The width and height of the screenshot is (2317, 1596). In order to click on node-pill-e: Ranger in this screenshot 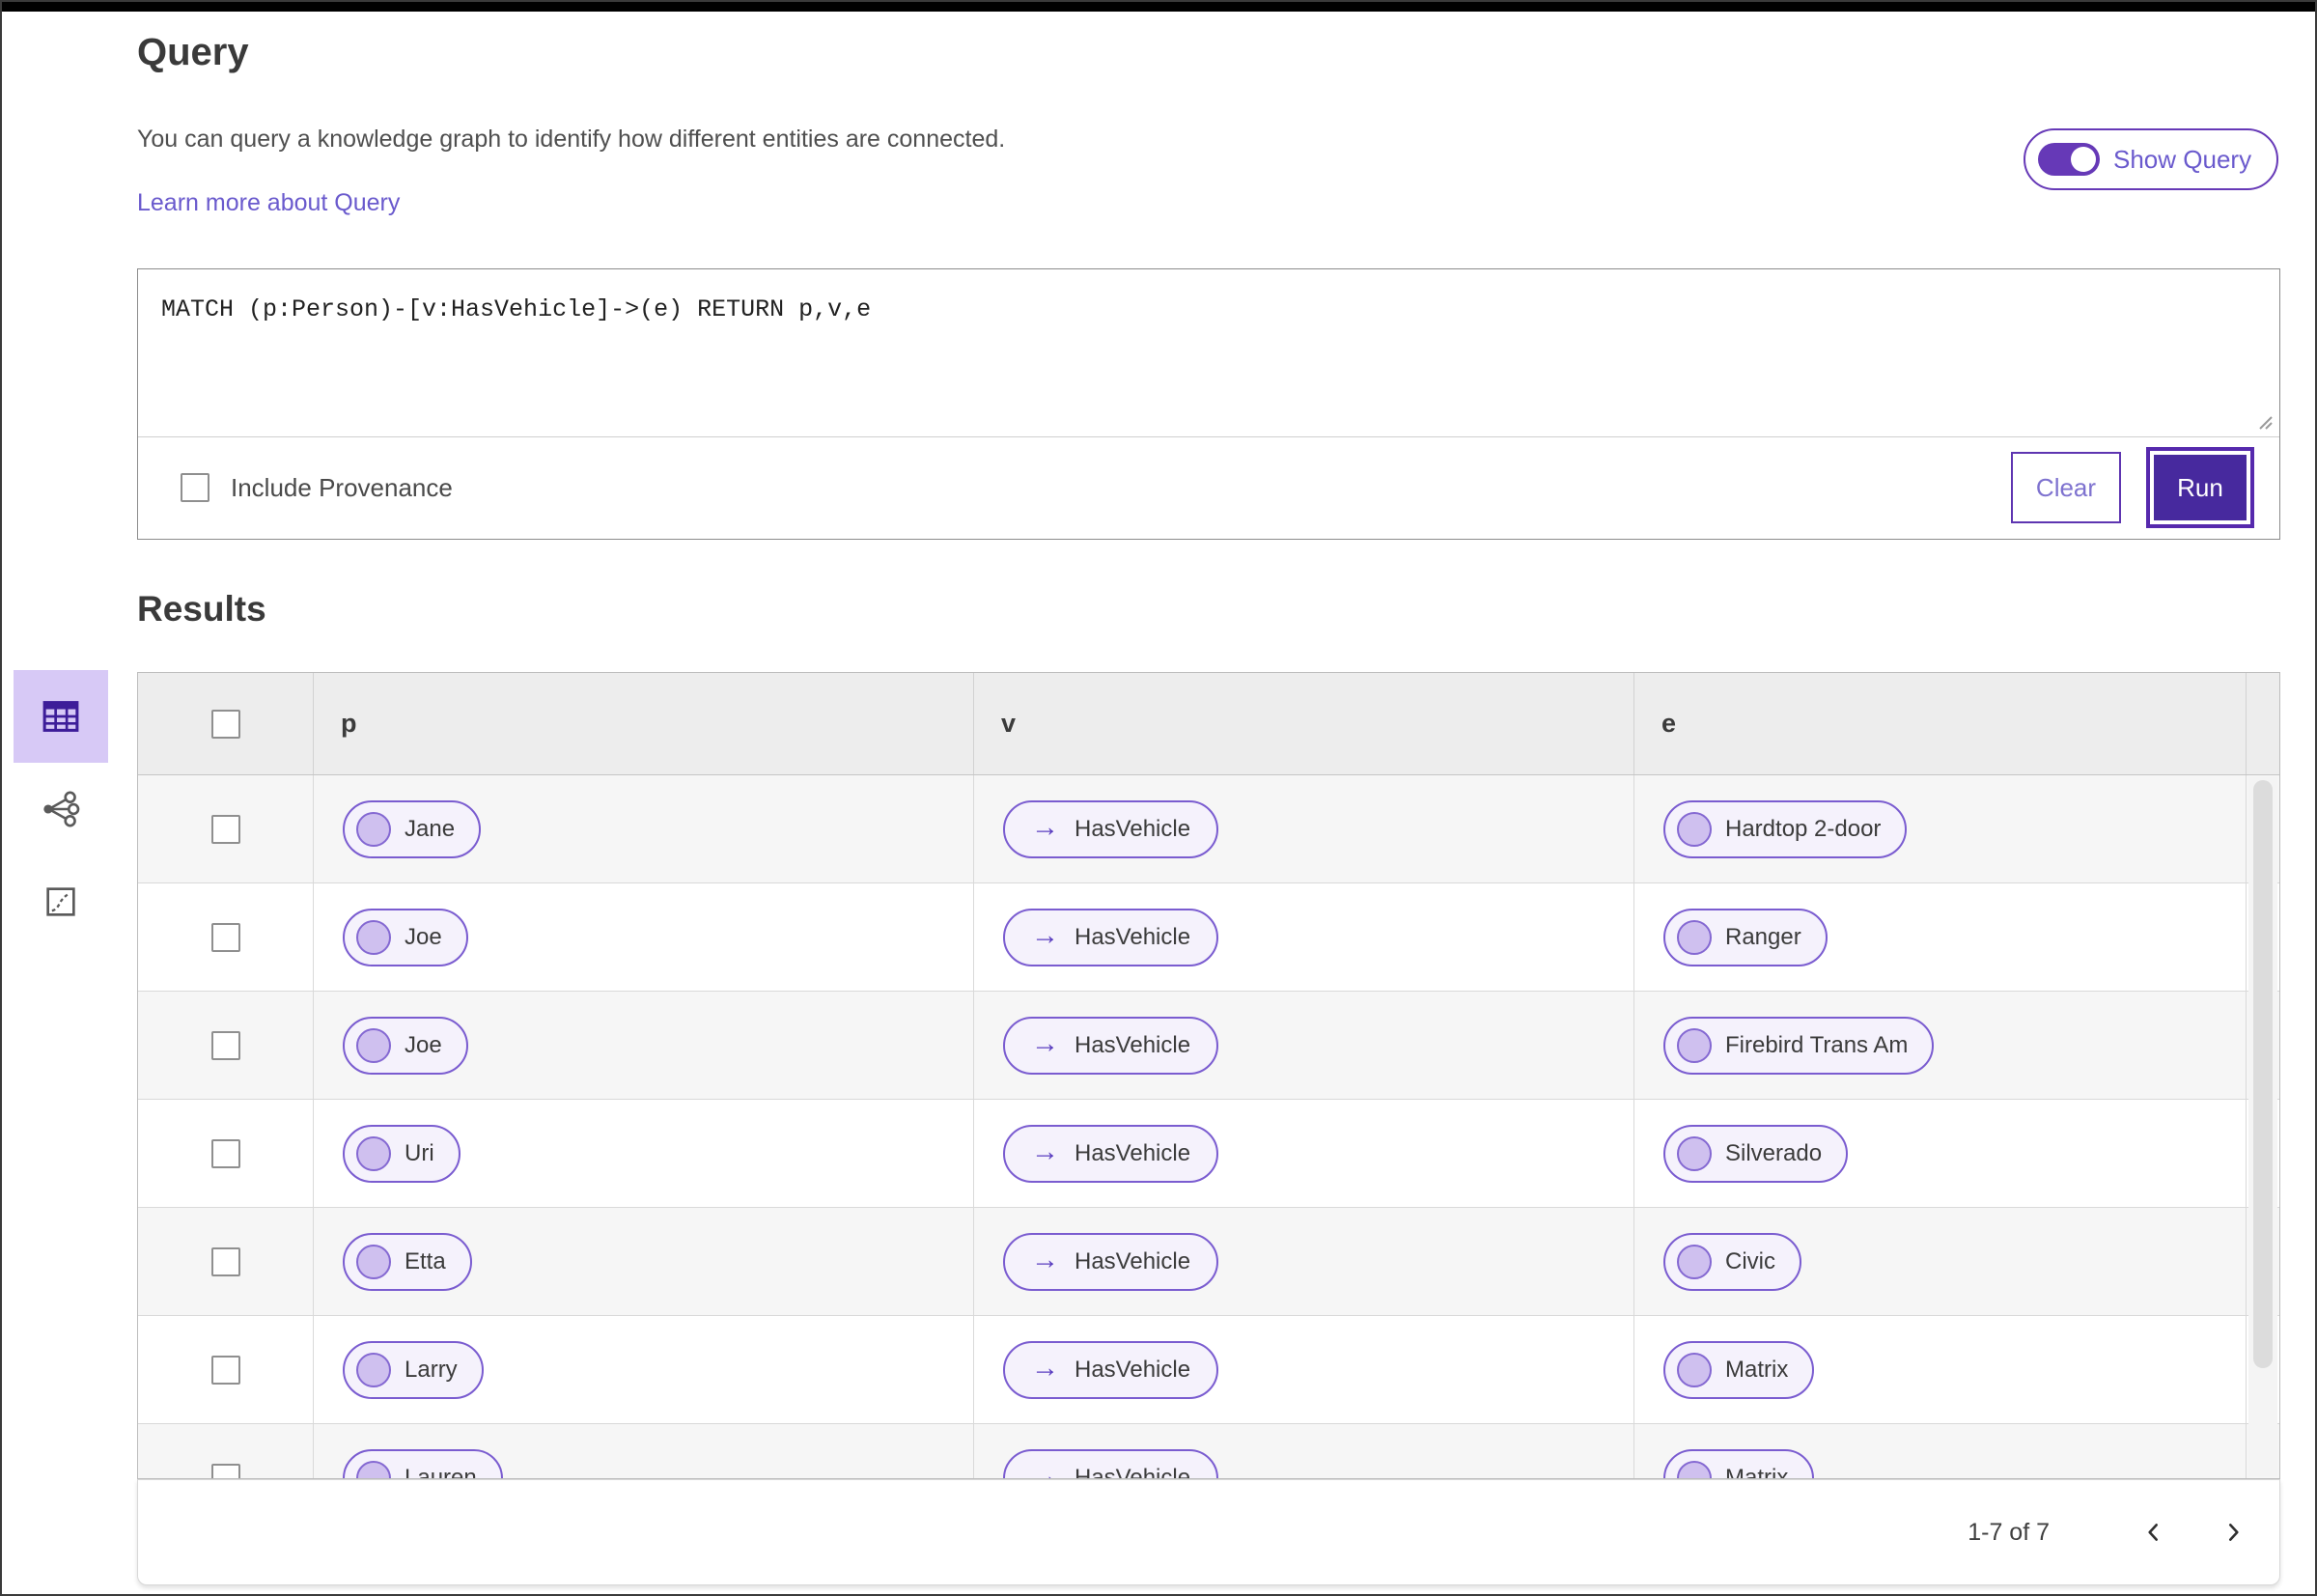, I will do `click(1745, 937)`.